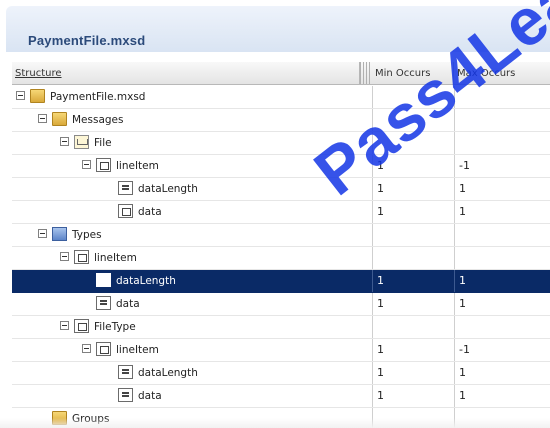 This screenshot has width=550, height=428. Describe the element at coordinates (186, 73) in the screenshot. I see `column-header-structure: Structure` at that location.